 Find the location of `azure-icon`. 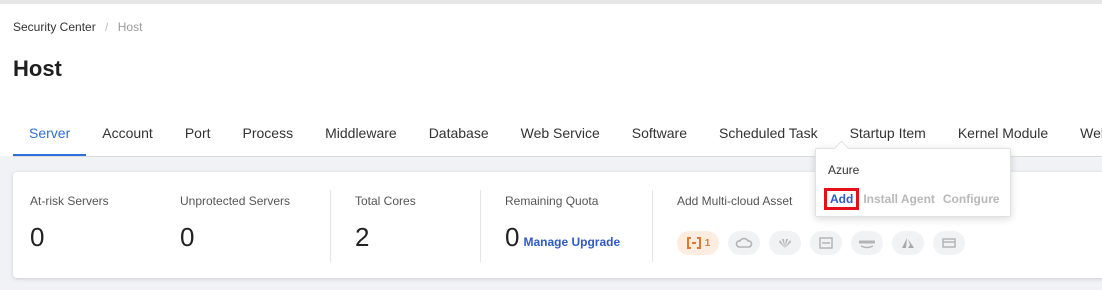

azure-icon is located at coordinates (908, 243).